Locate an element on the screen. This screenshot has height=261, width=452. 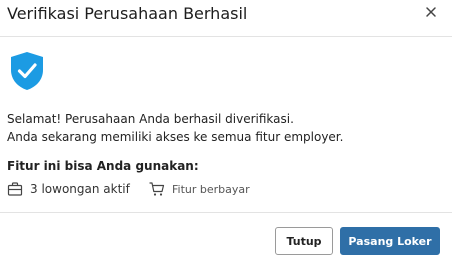
post-job-button: Pasang Loker is located at coordinates (390, 241).